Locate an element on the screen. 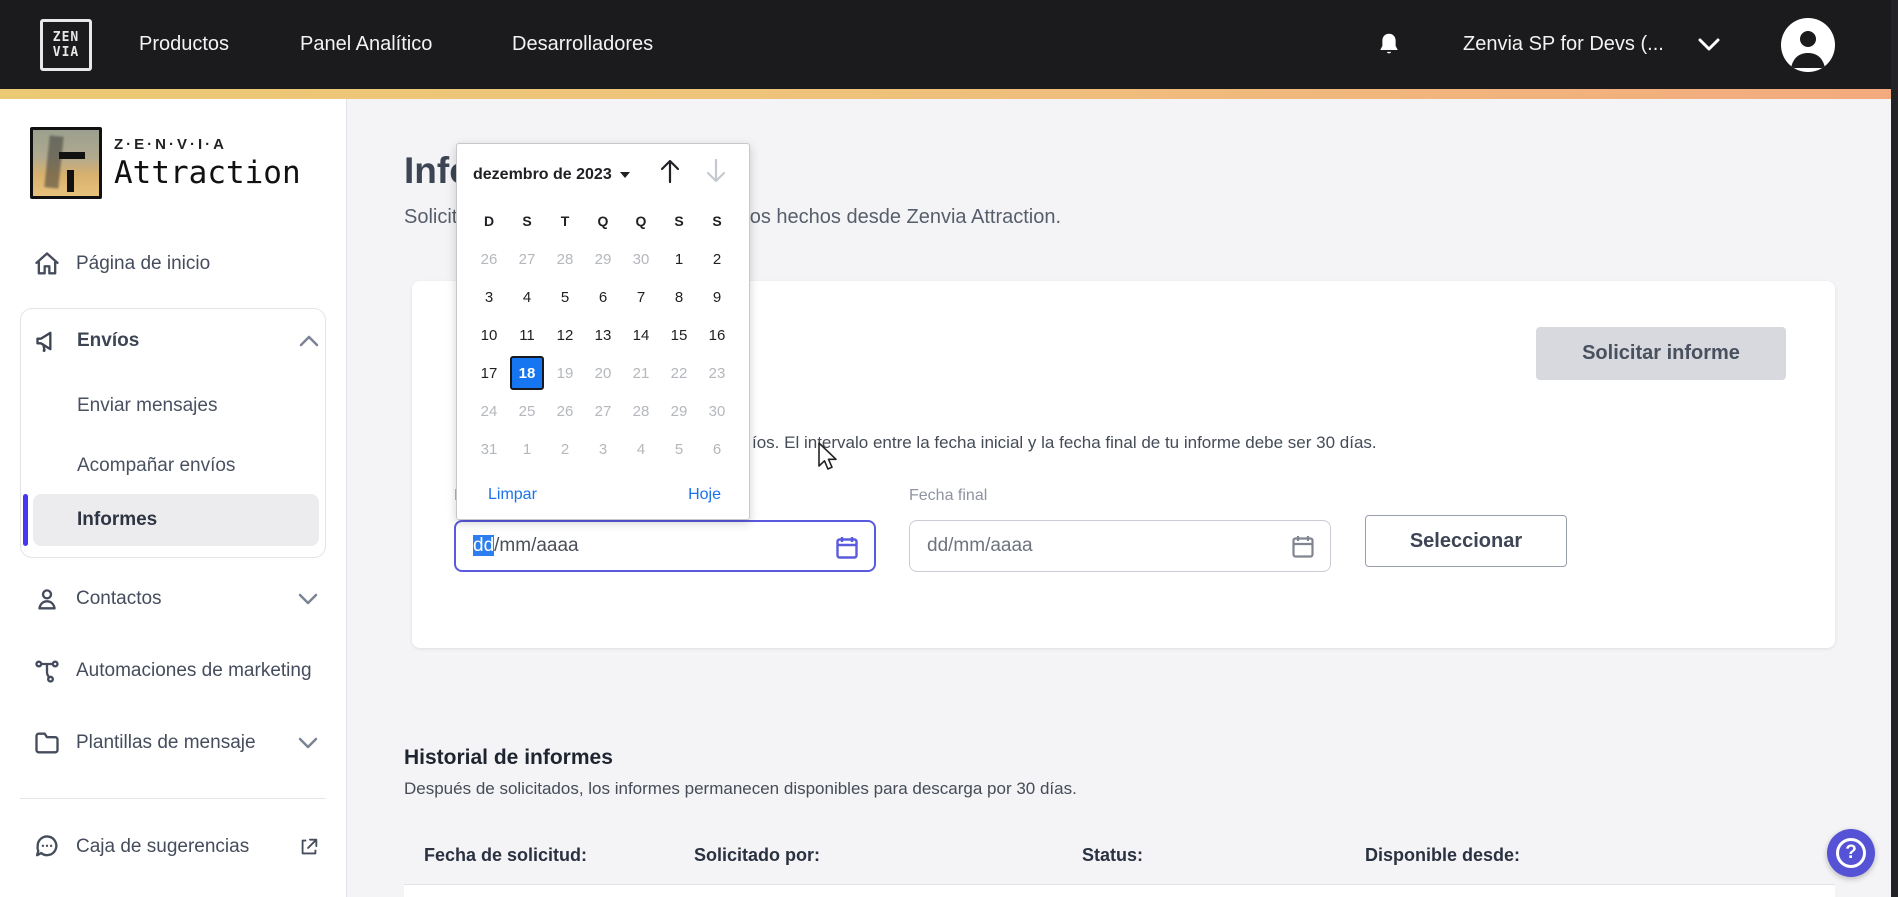 The image size is (1898, 897). calendar-day: 20 is located at coordinates (603, 373).